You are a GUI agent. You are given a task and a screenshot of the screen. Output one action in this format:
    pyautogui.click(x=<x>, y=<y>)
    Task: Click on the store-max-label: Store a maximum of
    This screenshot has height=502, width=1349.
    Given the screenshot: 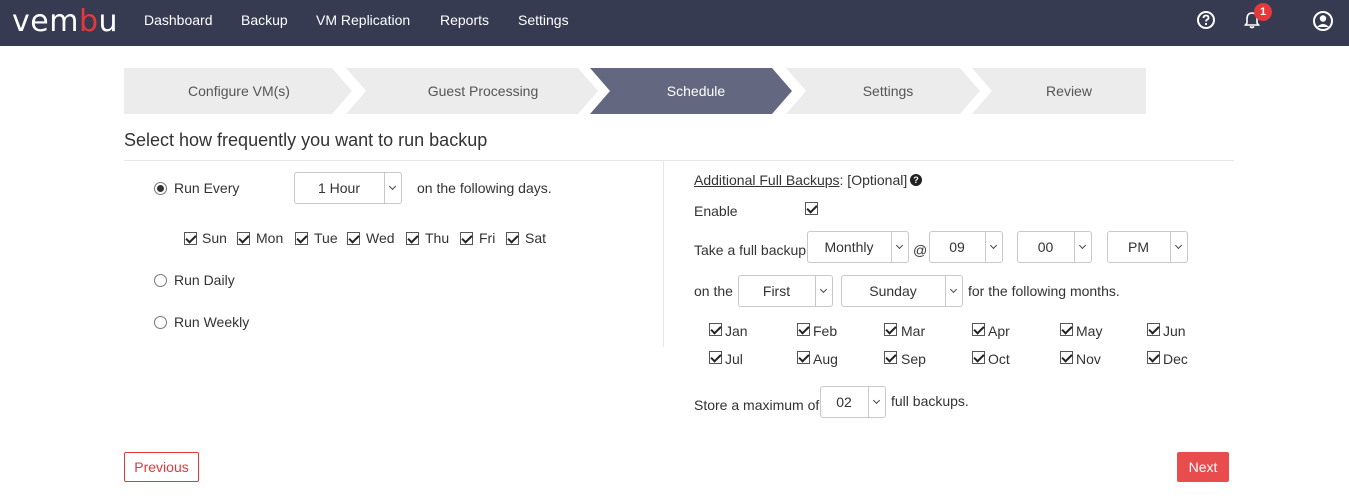 What is the action you would take?
    pyautogui.click(x=757, y=405)
    